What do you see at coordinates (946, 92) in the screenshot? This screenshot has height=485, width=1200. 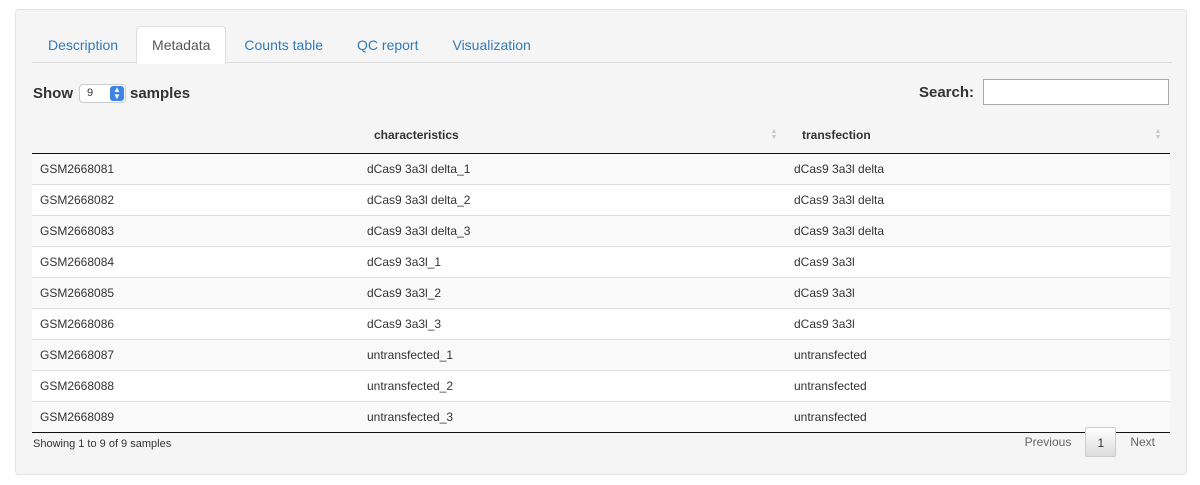 I see `search-label: Search:` at bounding box center [946, 92].